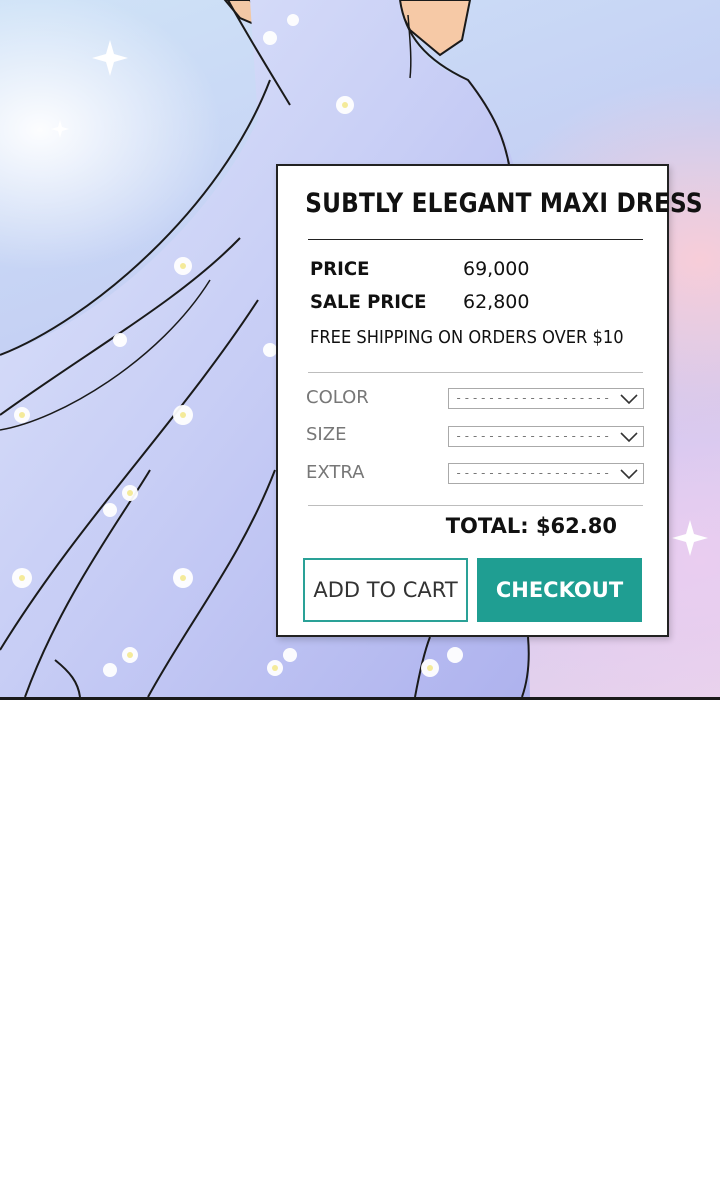  What do you see at coordinates (475, 505) in the screenshot?
I see `total-divider` at bounding box center [475, 505].